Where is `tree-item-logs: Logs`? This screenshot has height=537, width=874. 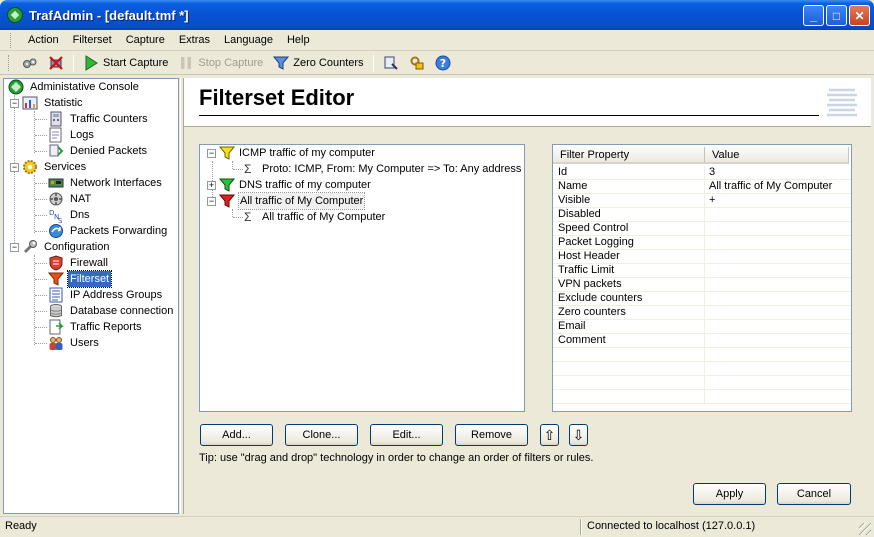
tree-item-logs: Logs is located at coordinates (72, 135).